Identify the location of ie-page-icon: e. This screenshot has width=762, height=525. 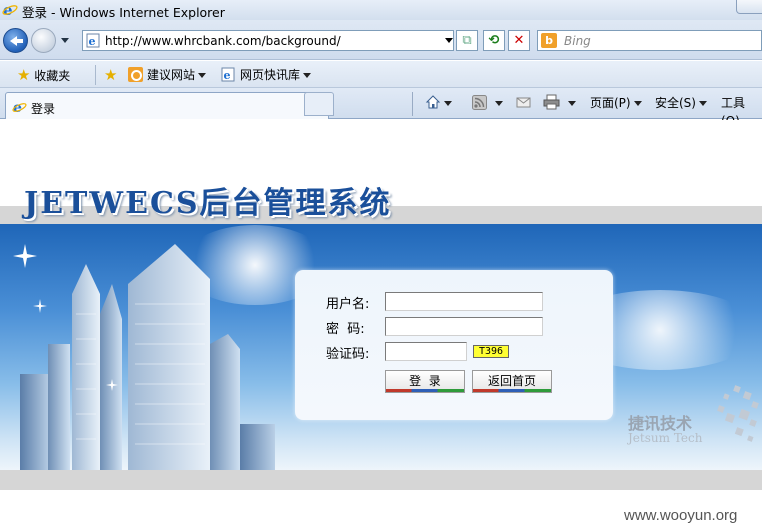
(228, 74).